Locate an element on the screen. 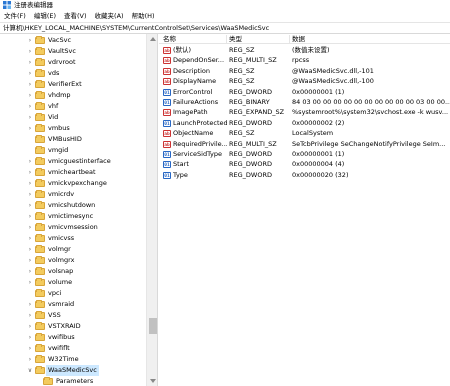 The image size is (450, 386). scroll-down-icon is located at coordinates (153, 381).